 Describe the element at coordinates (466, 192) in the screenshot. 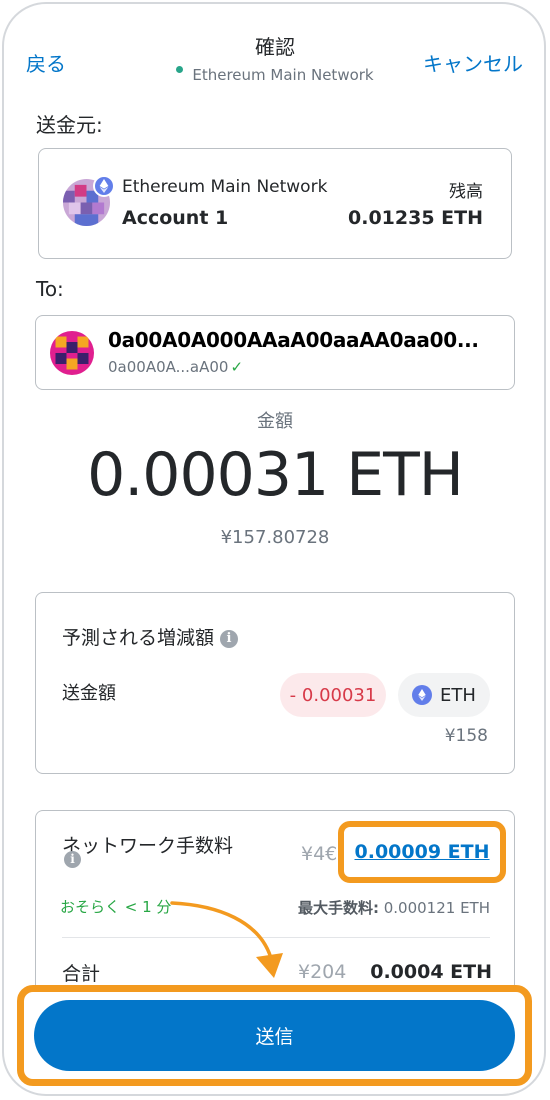

I see `balance-label: 残高` at that location.